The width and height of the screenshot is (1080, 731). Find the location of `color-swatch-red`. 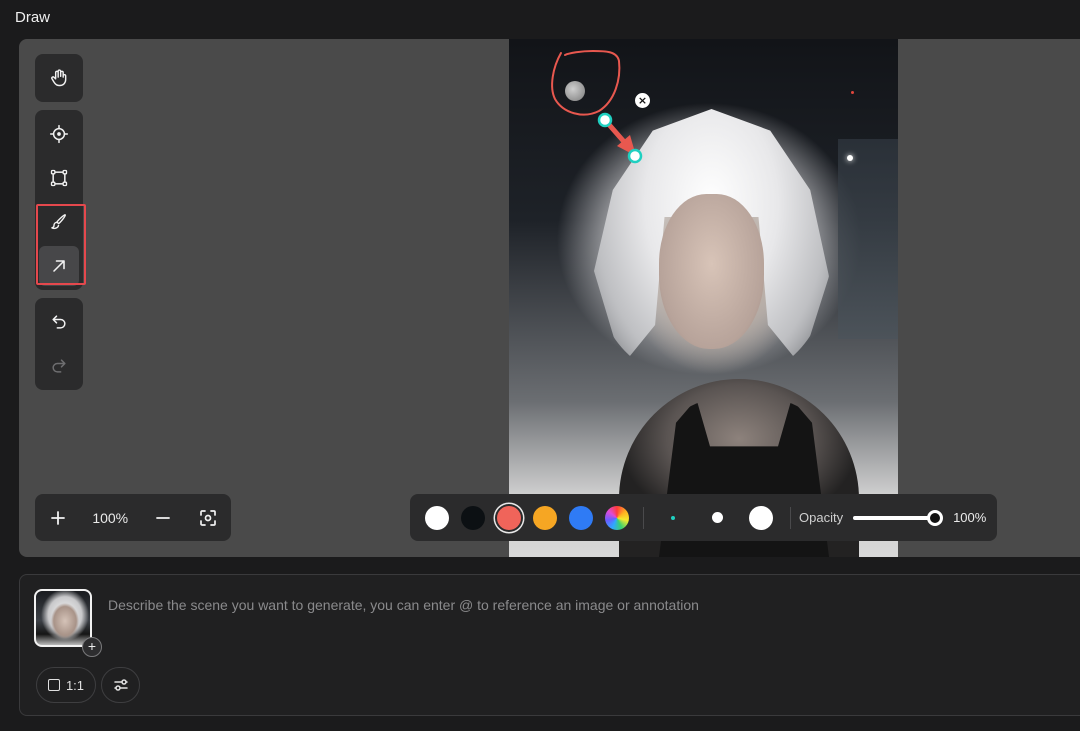

color-swatch-red is located at coordinates (509, 517).